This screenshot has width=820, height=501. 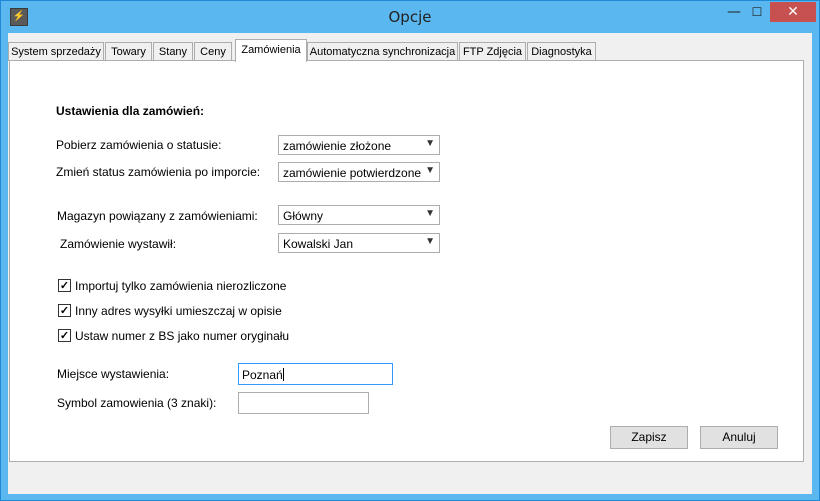 What do you see at coordinates (303, 216) in the screenshot?
I see `warehouse-value: Główny` at bounding box center [303, 216].